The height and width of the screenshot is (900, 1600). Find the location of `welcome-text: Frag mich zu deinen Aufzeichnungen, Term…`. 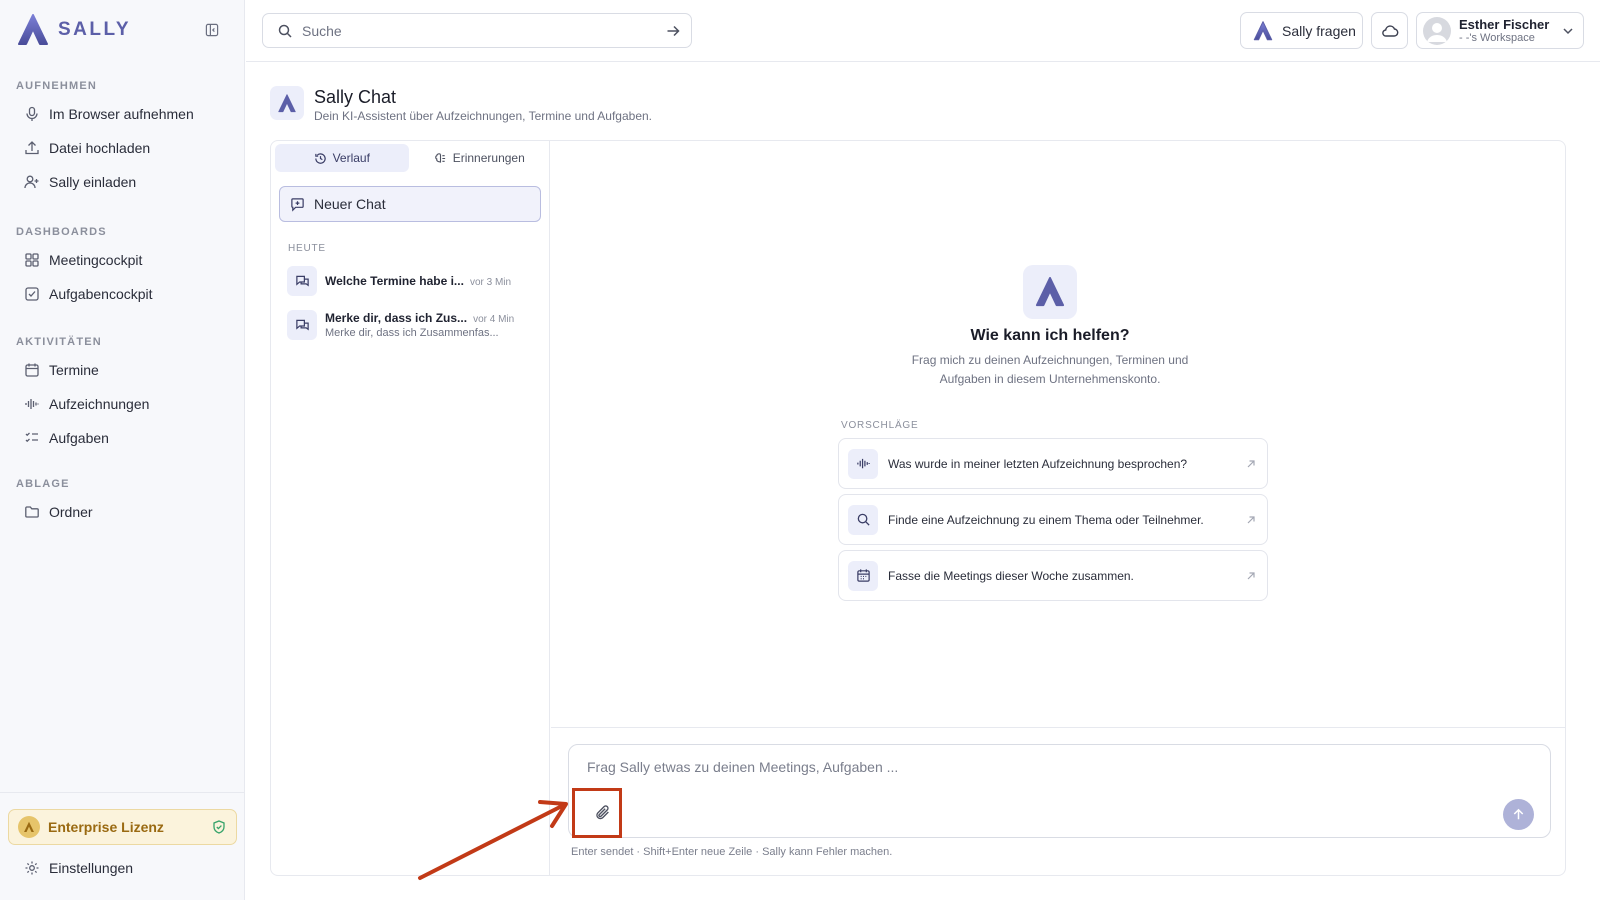

welcome-text: Frag mich zu deinen Aufzeichnungen, Term… is located at coordinates (1050, 369).